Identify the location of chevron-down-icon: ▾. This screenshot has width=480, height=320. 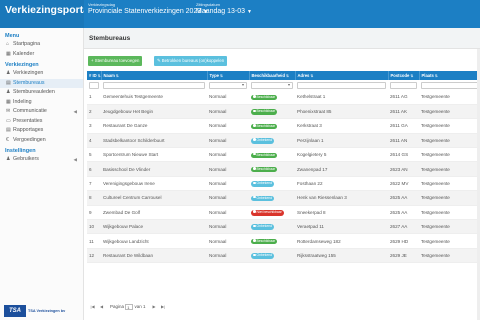
(242, 84).